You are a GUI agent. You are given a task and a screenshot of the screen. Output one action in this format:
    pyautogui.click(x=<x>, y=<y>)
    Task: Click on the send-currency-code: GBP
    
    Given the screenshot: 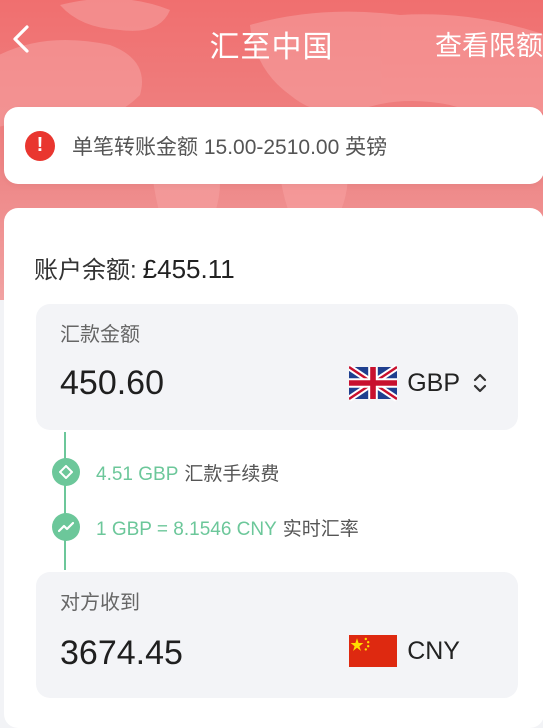 What is the action you would take?
    pyautogui.click(x=433, y=382)
    